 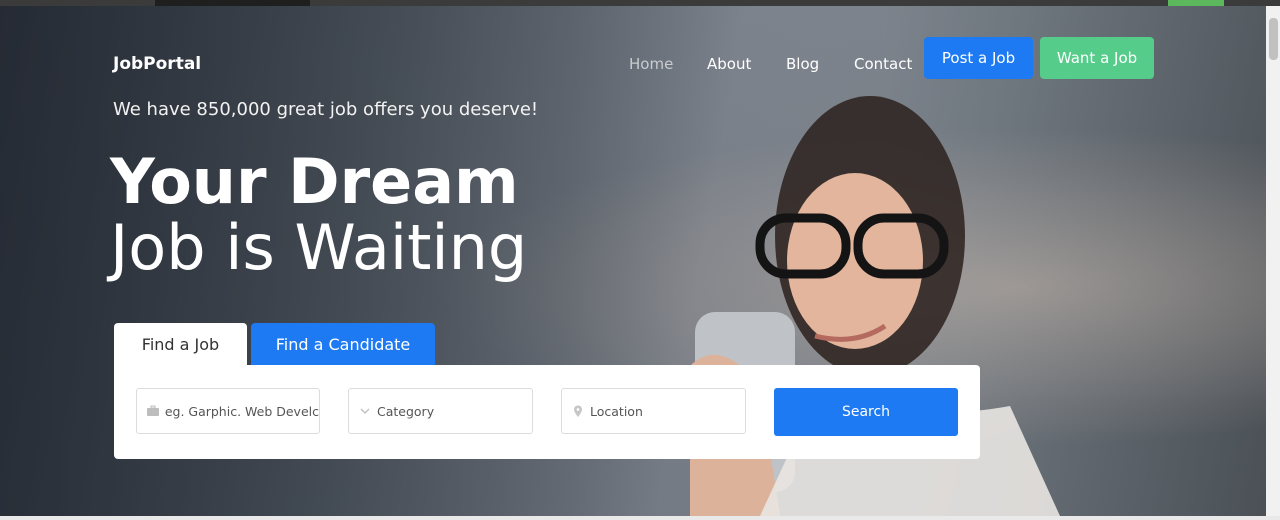 I want to click on nav-about: About, so click(x=729, y=64).